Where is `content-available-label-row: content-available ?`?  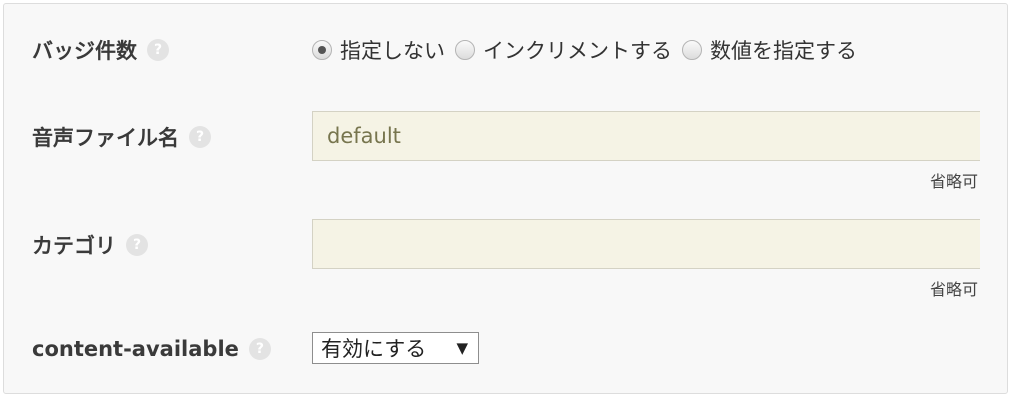
content-available-label-row: content-available ? is located at coordinates (151, 349).